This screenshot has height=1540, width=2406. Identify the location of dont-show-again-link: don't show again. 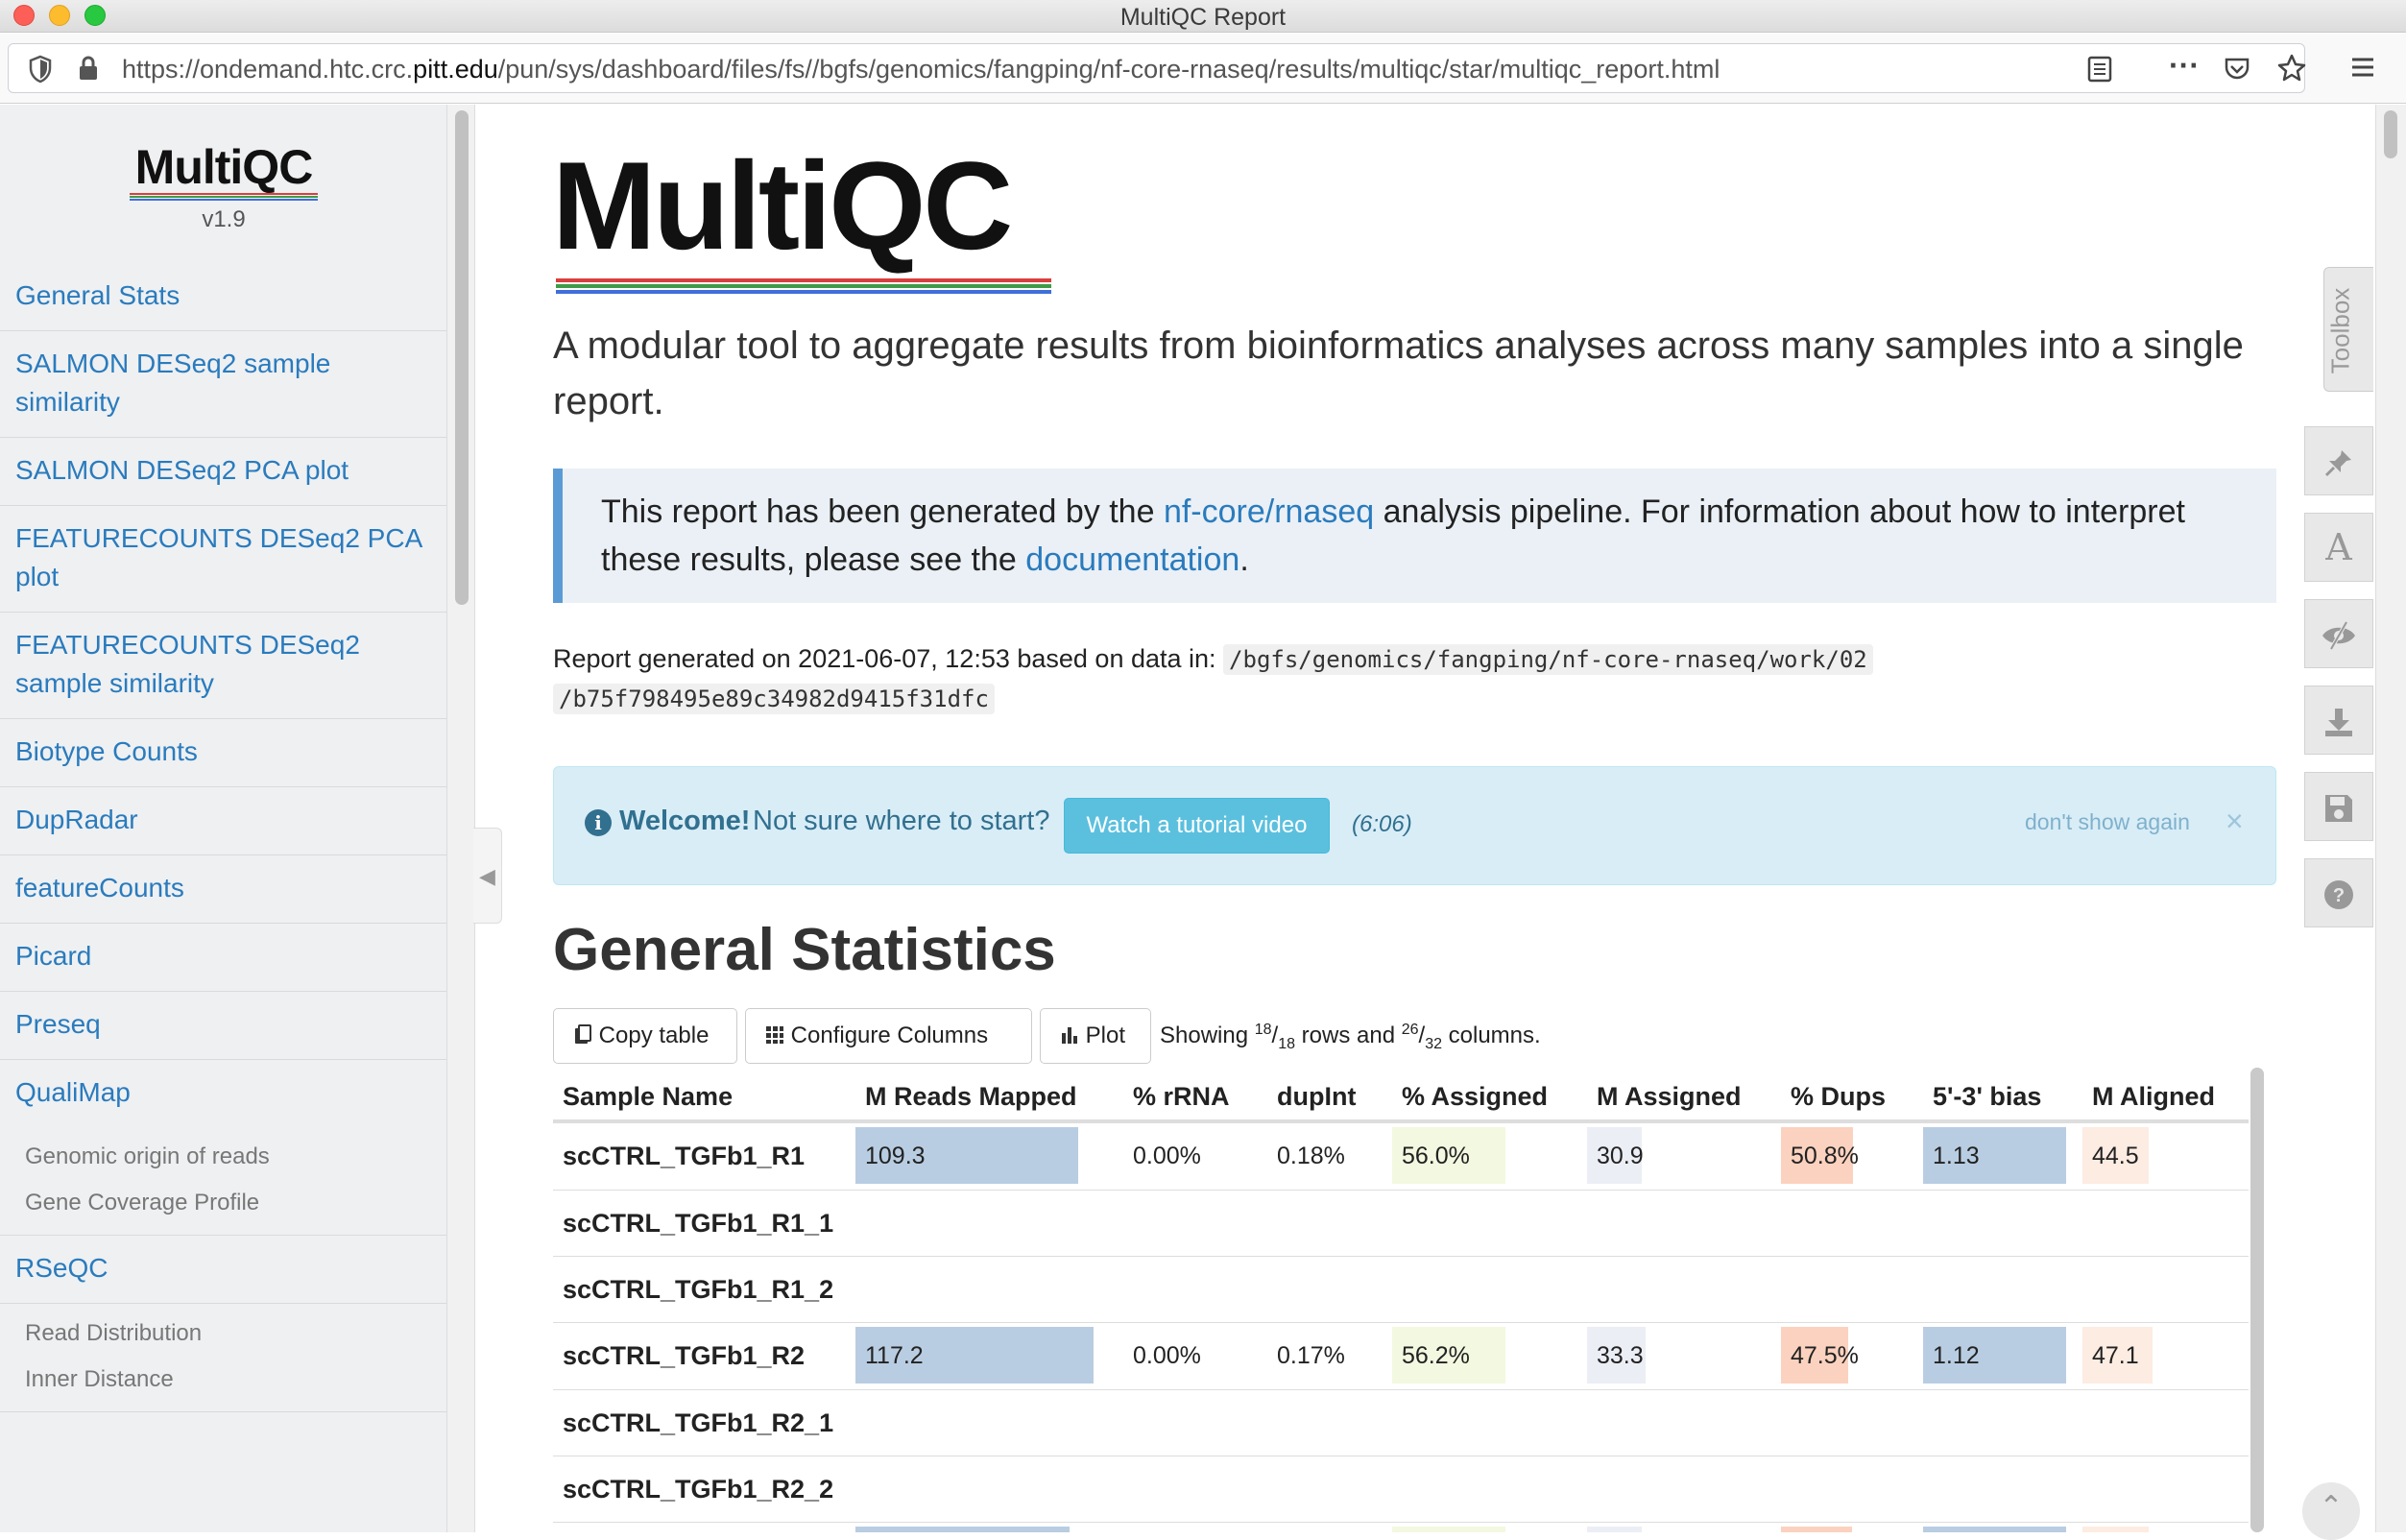
(2107, 822).